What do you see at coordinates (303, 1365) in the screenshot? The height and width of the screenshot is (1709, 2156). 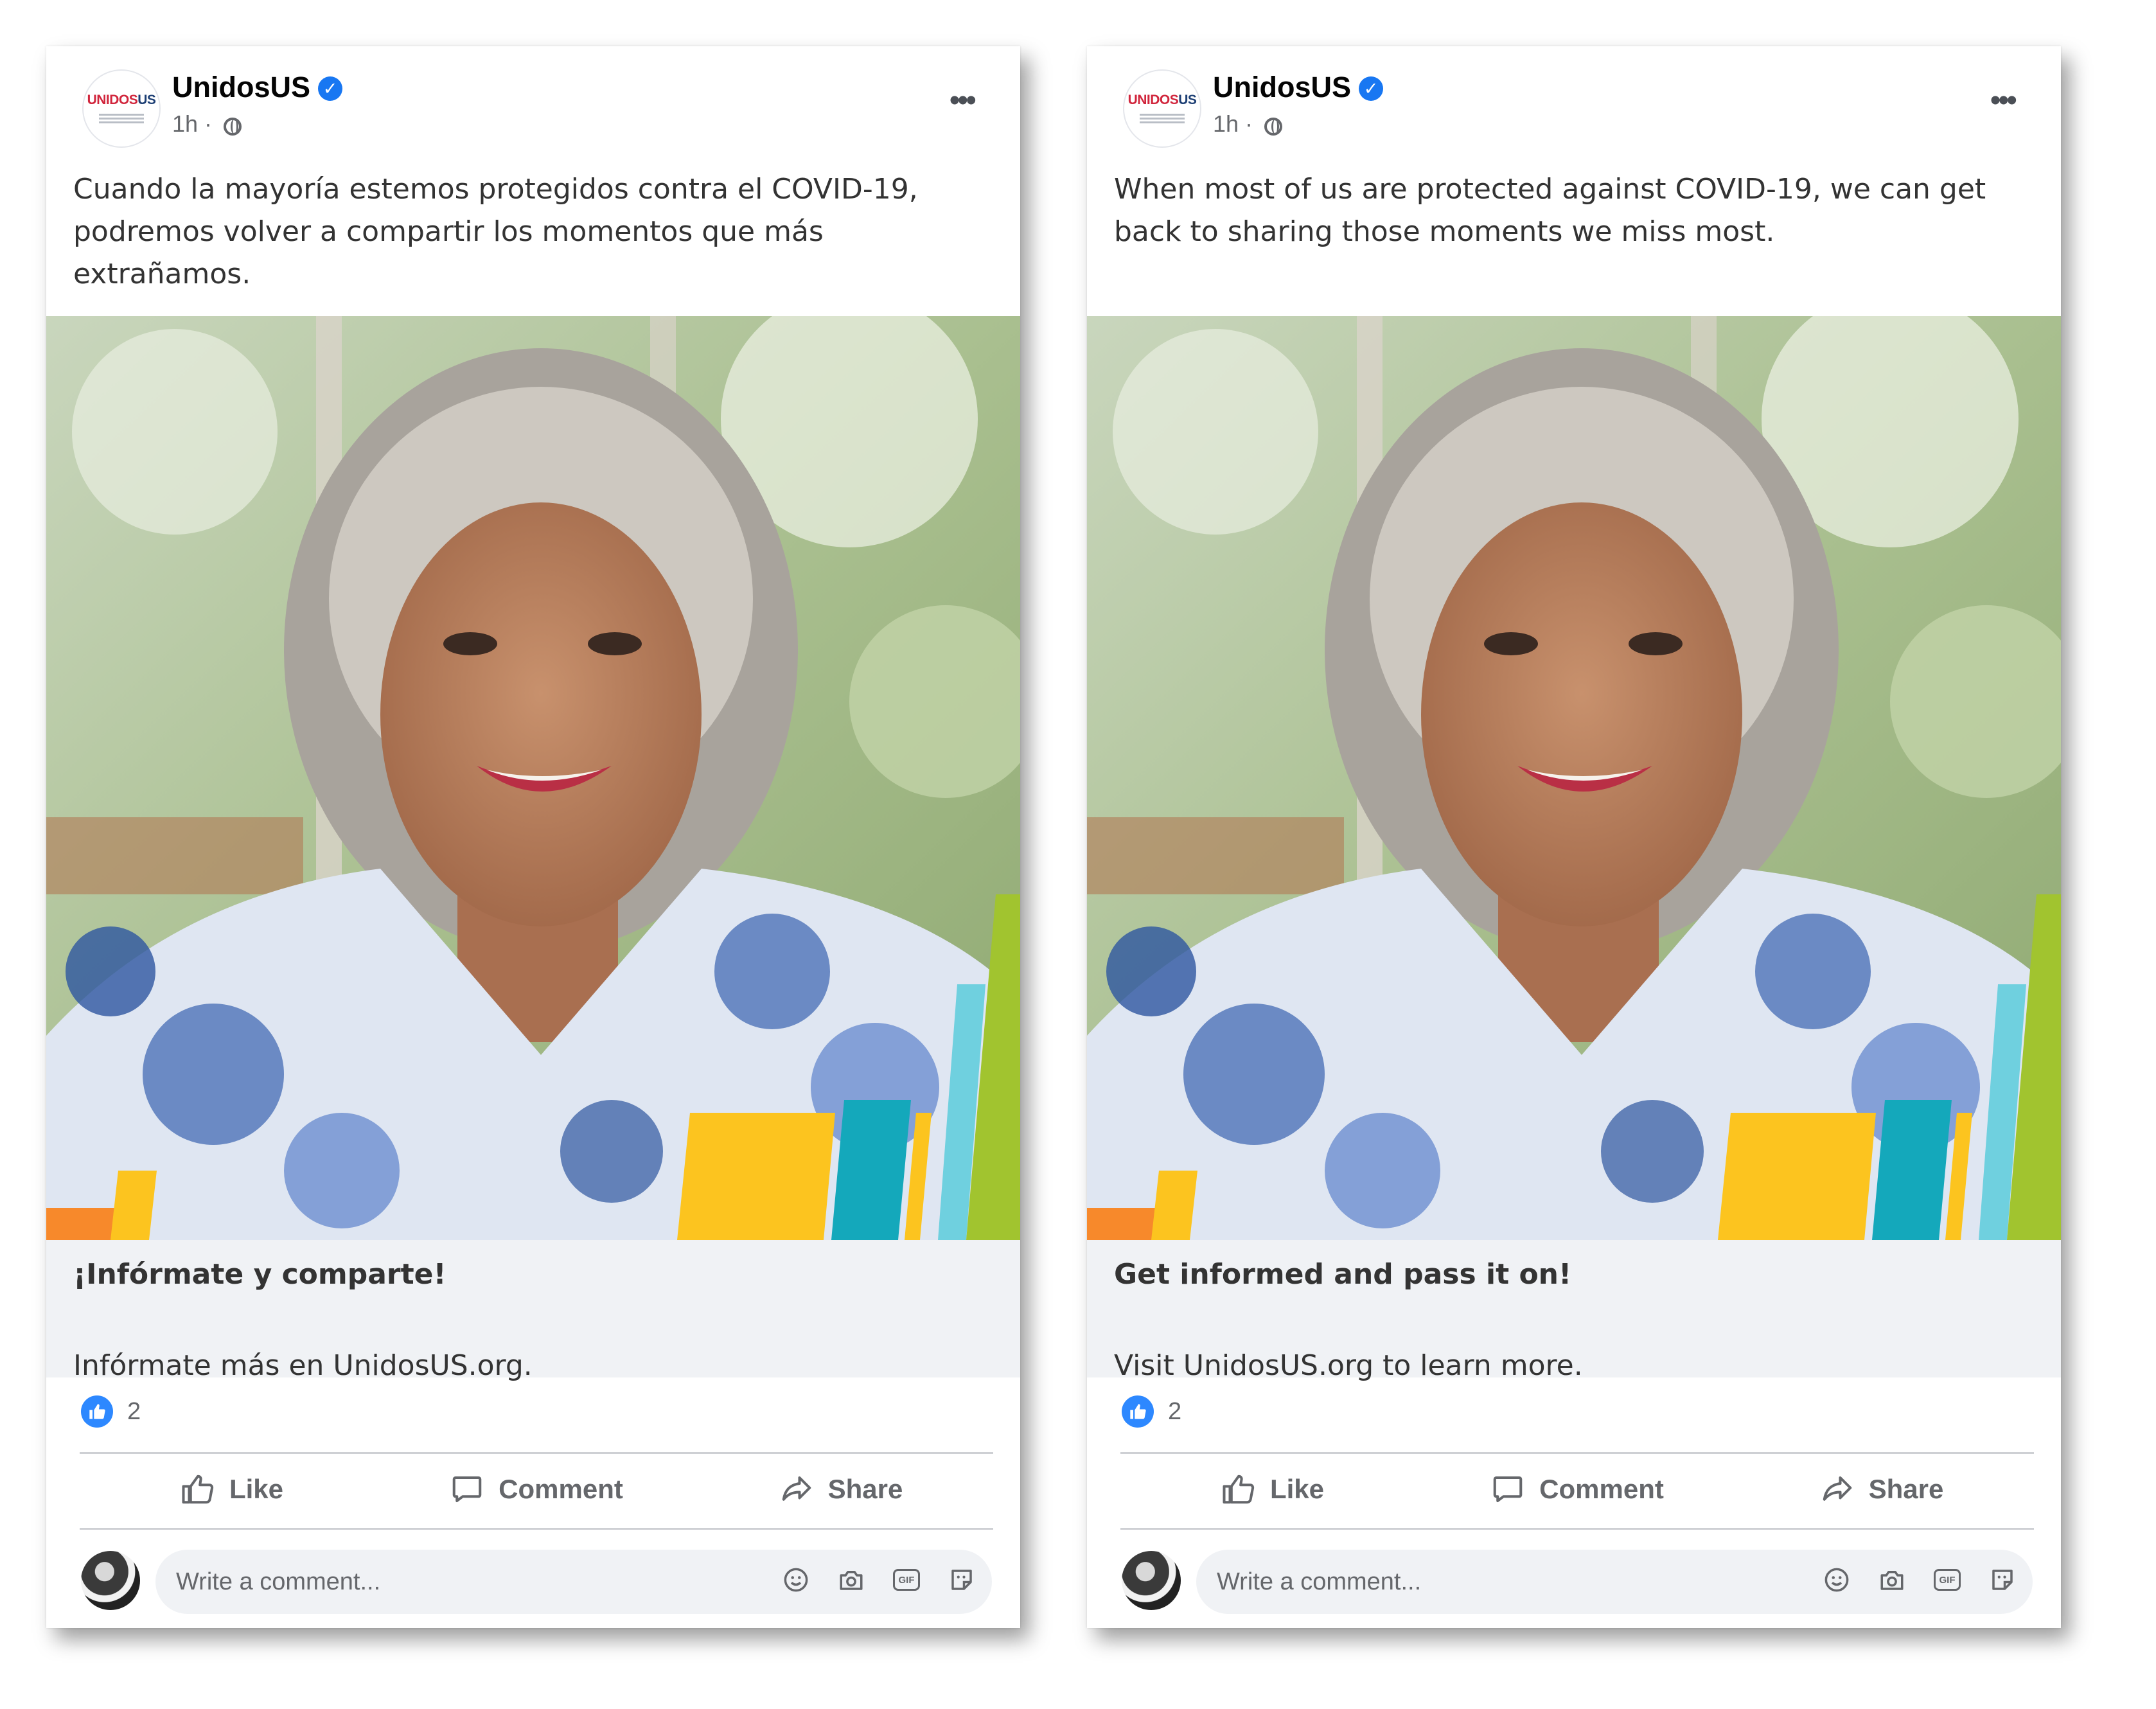 I see `link-description: Infórmate más en UnidosUS.org.` at bounding box center [303, 1365].